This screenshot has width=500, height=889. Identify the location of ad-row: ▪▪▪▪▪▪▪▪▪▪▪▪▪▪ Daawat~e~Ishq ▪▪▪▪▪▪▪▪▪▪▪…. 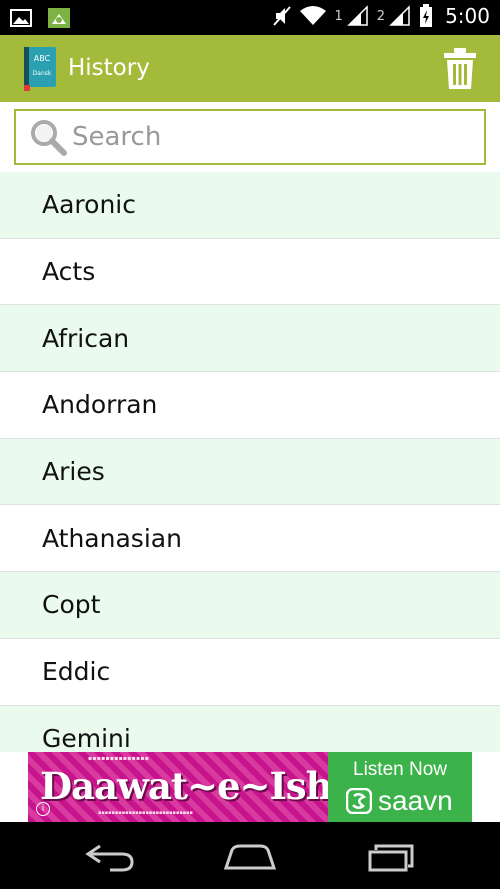
(250, 787).